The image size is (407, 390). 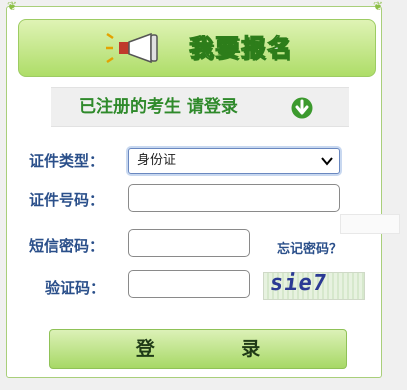 I want to click on captcha-label: 验证码：, so click(x=75, y=288).